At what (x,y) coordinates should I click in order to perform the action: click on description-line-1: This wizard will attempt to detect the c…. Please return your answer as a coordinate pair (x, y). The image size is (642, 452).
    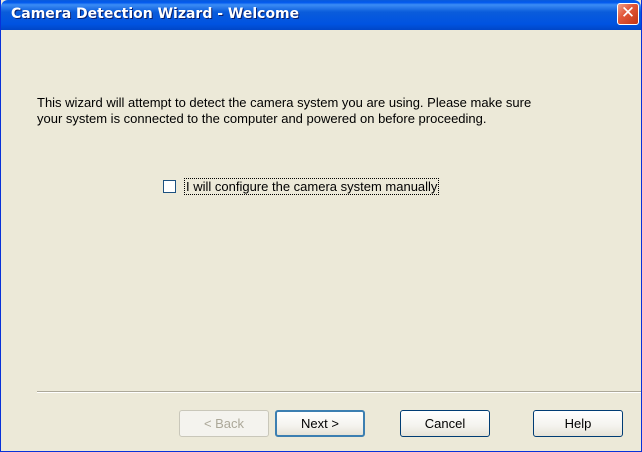
    Looking at the image, I should click on (284, 102).